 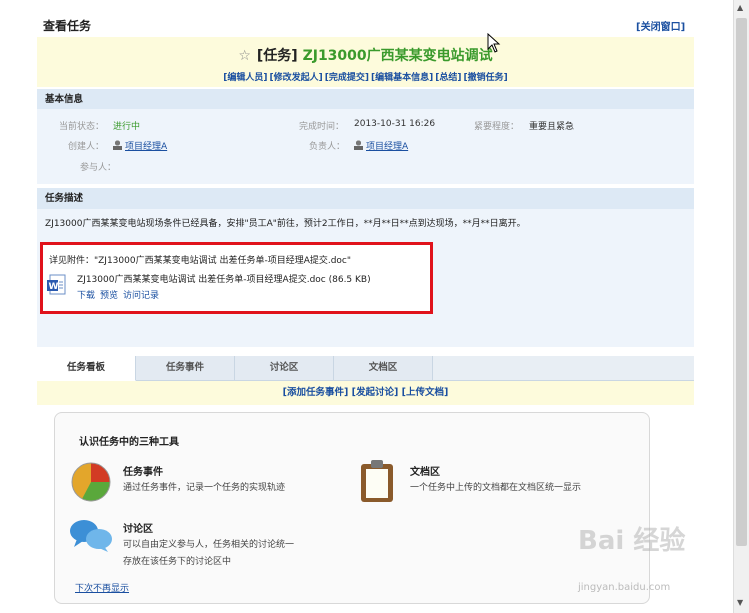 I want to click on star-icon: ☆, so click(x=244, y=56).